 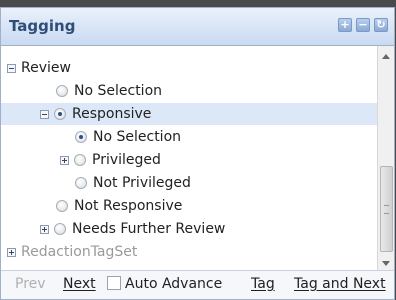 What do you see at coordinates (79, 252) in the screenshot?
I see `tree-label-redaction-tag-set: RedactionTagSet` at bounding box center [79, 252].